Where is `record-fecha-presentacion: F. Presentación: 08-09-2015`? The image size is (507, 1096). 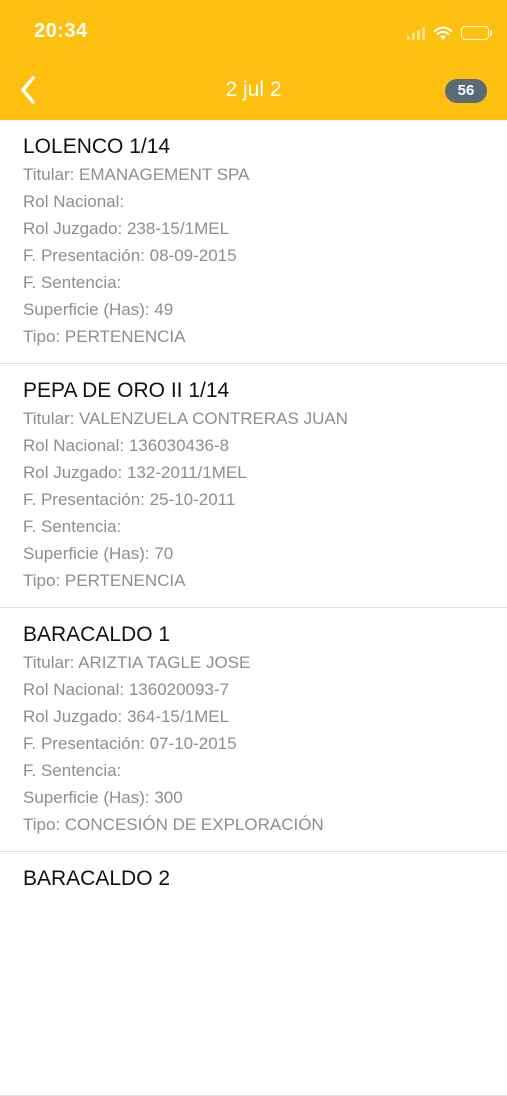
record-fecha-presentacion: F. Presentación: 08-09-2015 is located at coordinates (130, 255).